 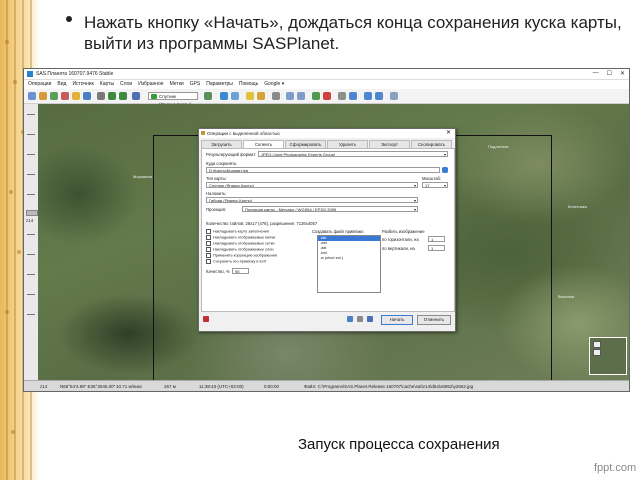 I want to click on quality-spinner: 95, so click(x=240, y=271).